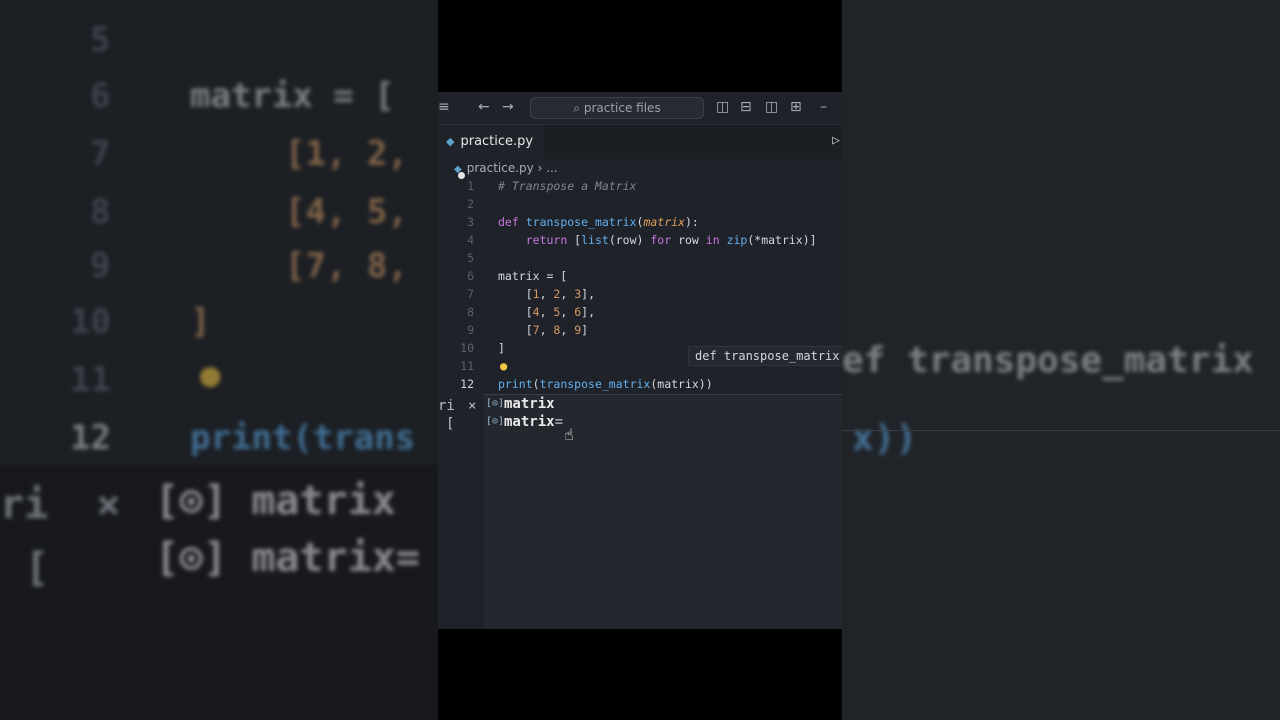 The width and height of the screenshot is (1280, 720). Describe the element at coordinates (663, 404) in the screenshot. I see `suggestion-item: [⊙] matrix` at that location.